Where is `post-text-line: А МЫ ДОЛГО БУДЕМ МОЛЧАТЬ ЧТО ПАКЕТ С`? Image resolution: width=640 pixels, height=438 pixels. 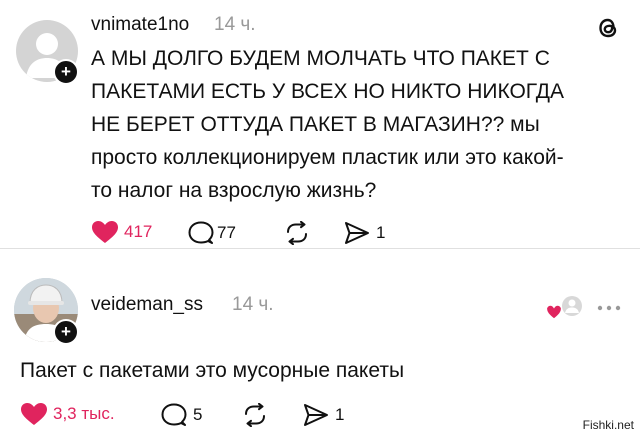
post-text-line: А МЫ ДОЛГО БУДЕМ МОЛЧАТЬ ЧТО ПАКЕТ С is located at coordinates (320, 58).